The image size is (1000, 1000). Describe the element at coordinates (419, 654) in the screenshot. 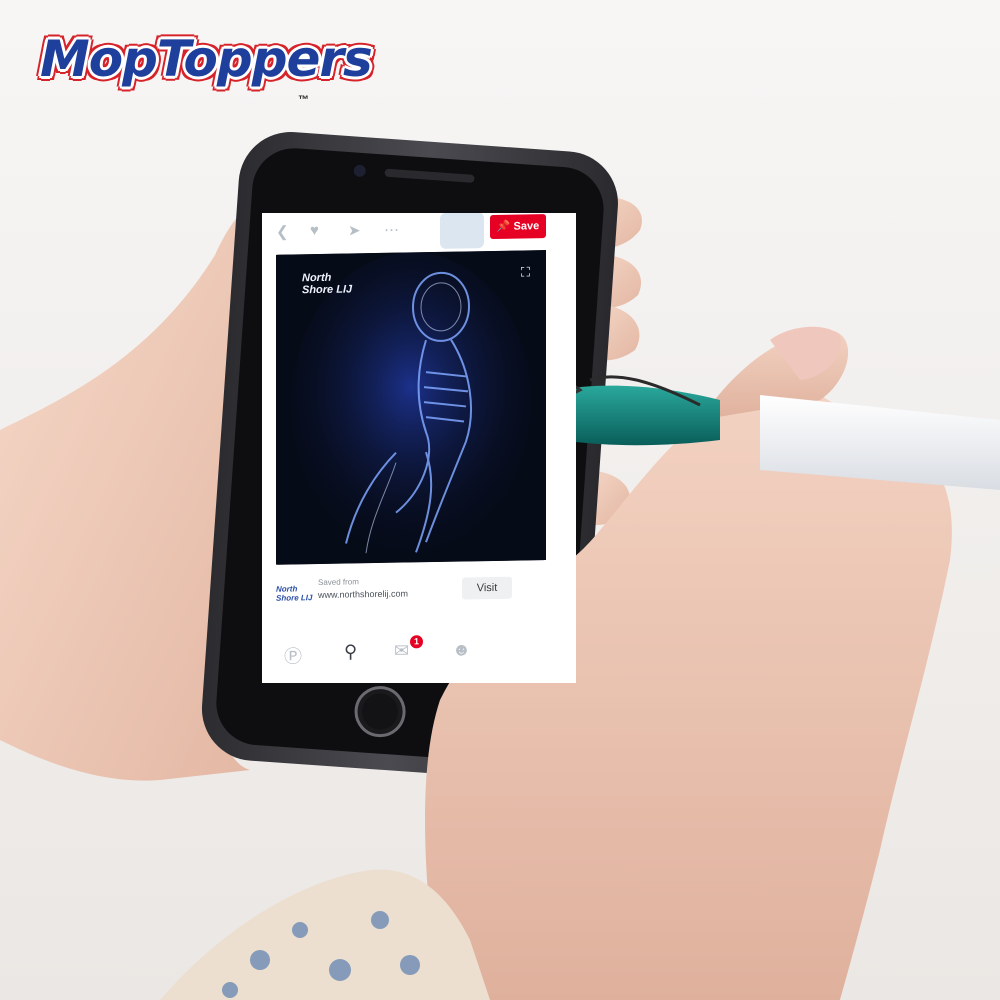

I see `bottom-nav: Ⓟ ⚲ ✉ 1 ☻` at that location.